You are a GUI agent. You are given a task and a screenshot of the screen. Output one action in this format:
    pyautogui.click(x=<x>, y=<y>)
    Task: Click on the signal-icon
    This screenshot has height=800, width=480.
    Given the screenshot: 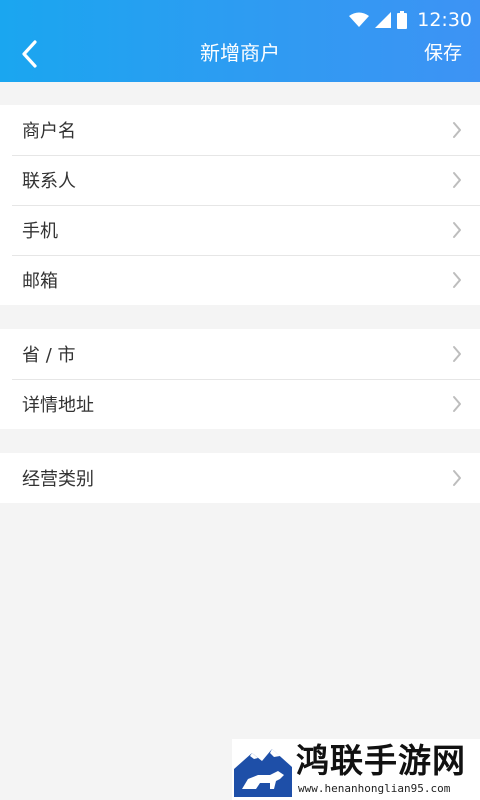 What is the action you would take?
    pyautogui.click(x=383, y=20)
    